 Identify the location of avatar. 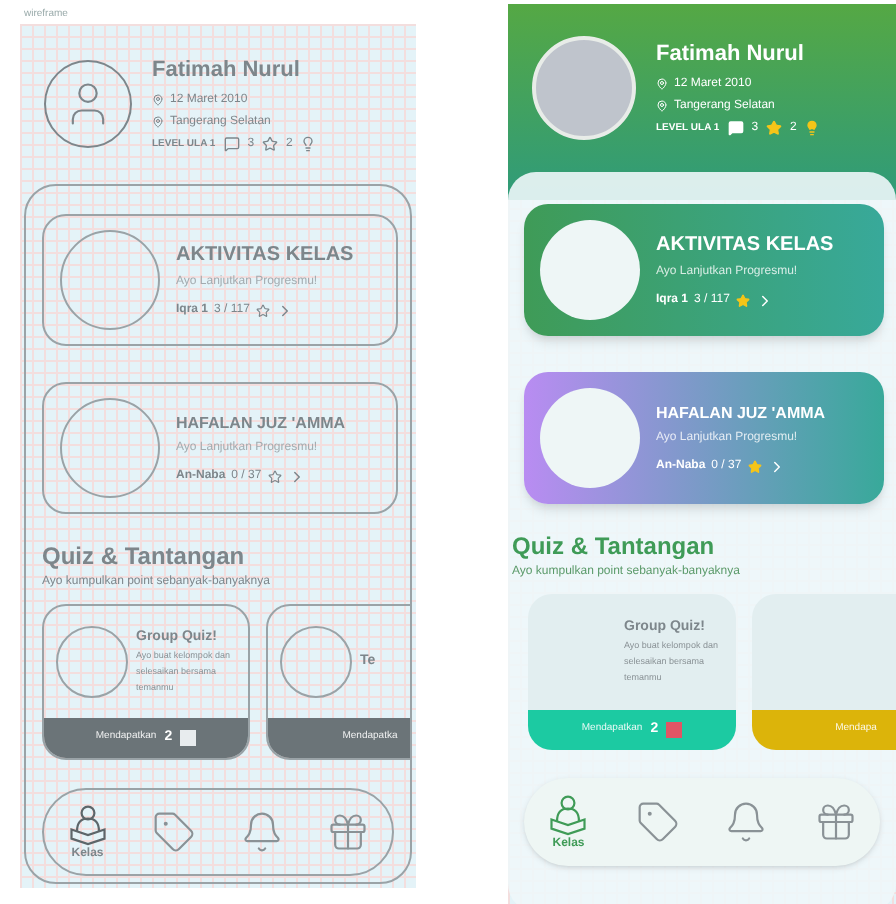
(584, 88).